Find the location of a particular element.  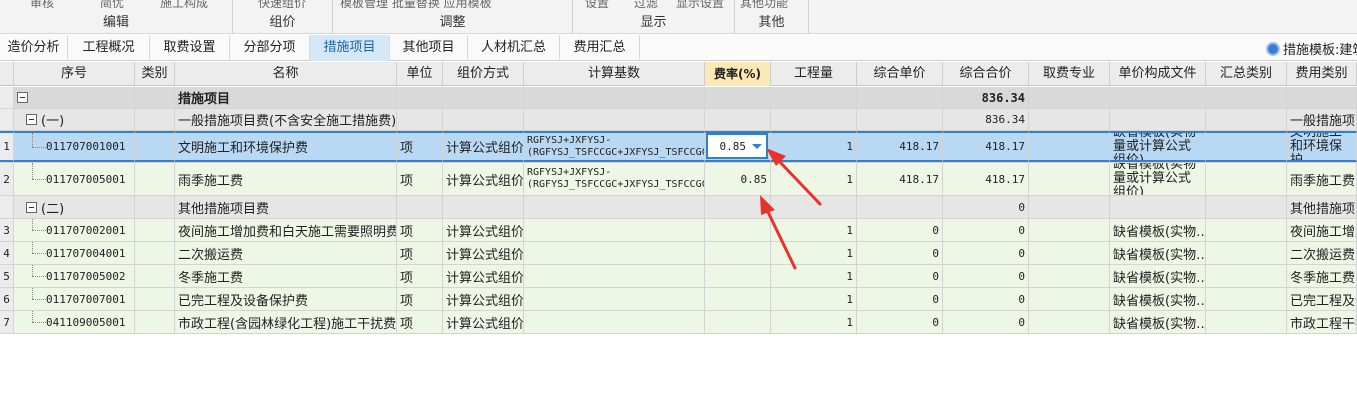

dropdown-arrow-icon is located at coordinates (757, 146).